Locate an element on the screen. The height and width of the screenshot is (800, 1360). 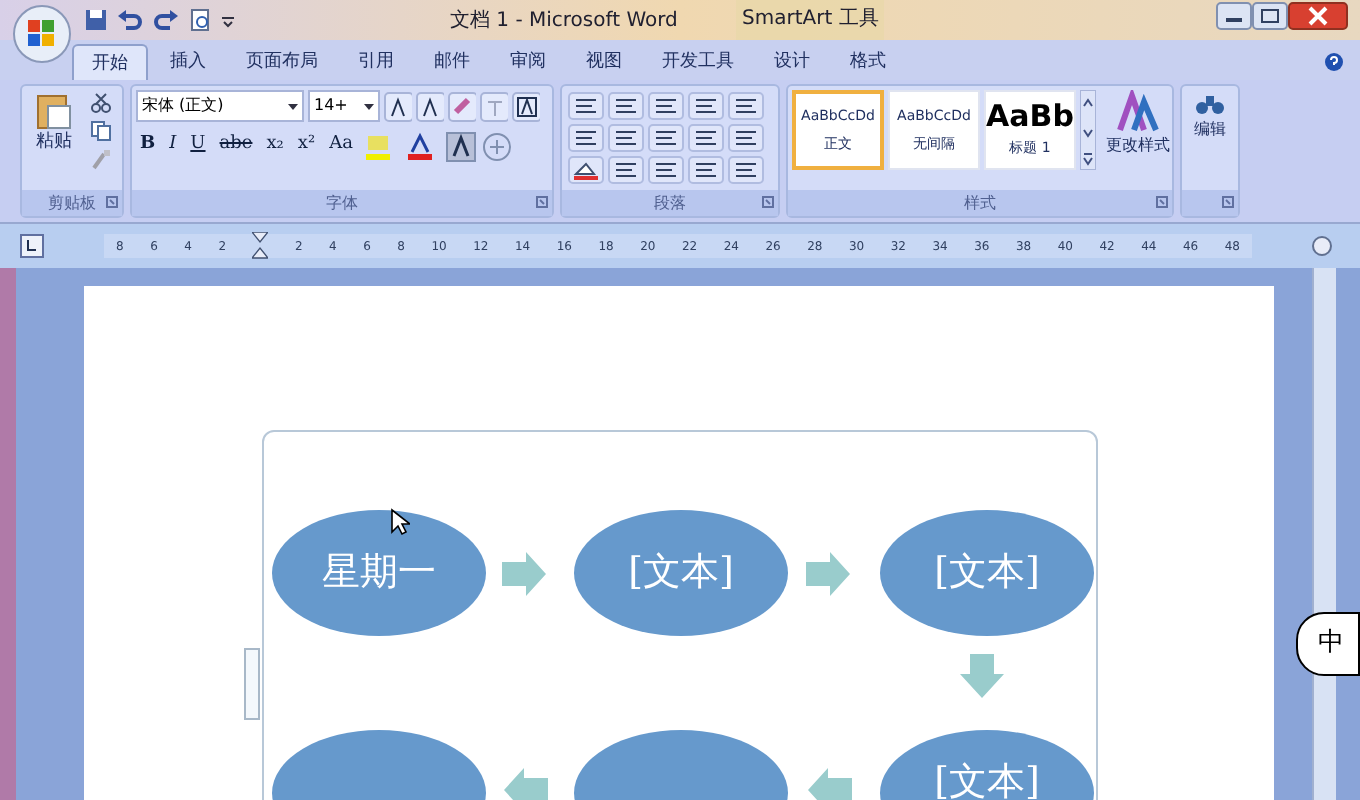
group-label: 剪贴板 is located at coordinates (72, 203).